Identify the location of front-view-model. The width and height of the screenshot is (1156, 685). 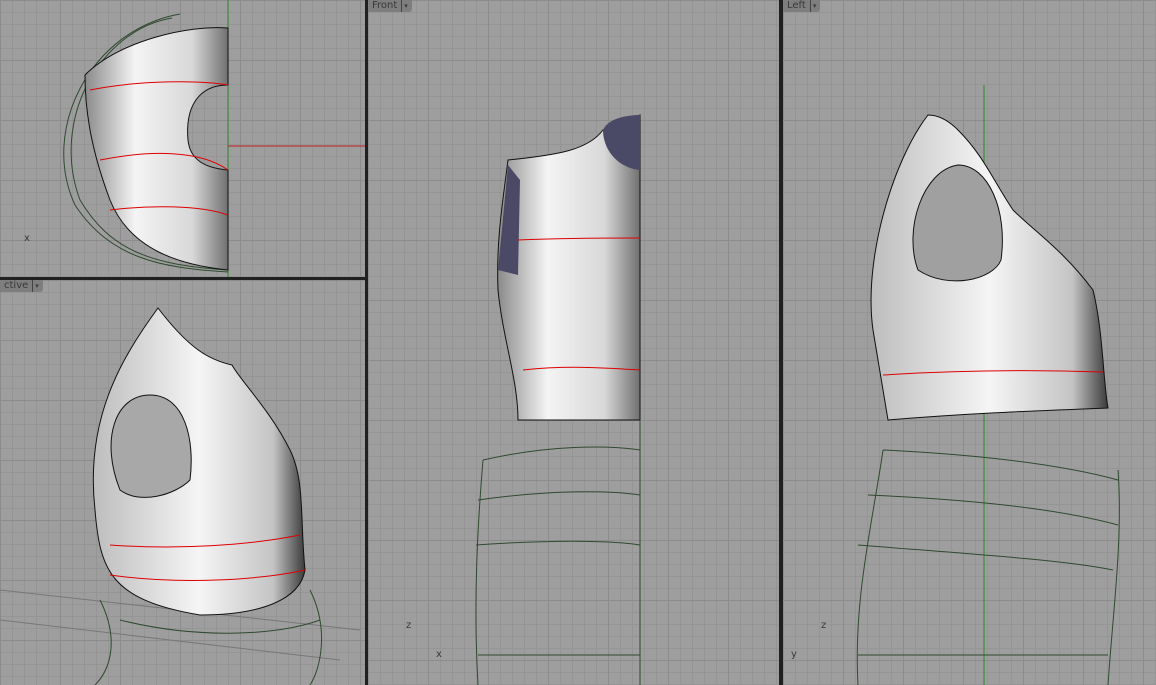
(558, 399).